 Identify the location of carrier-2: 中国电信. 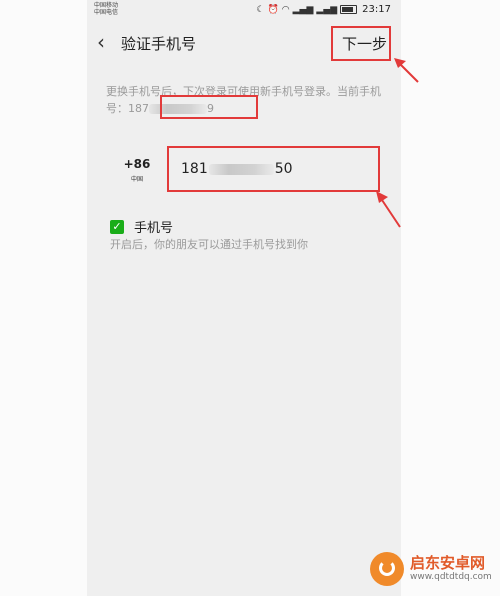
(106, 12).